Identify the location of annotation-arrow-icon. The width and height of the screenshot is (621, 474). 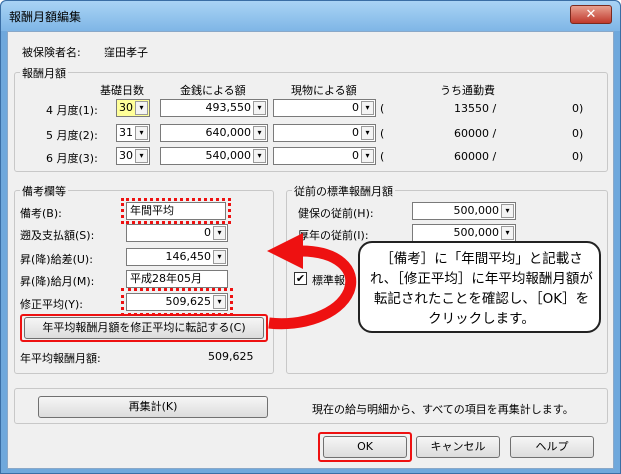
(312, 281).